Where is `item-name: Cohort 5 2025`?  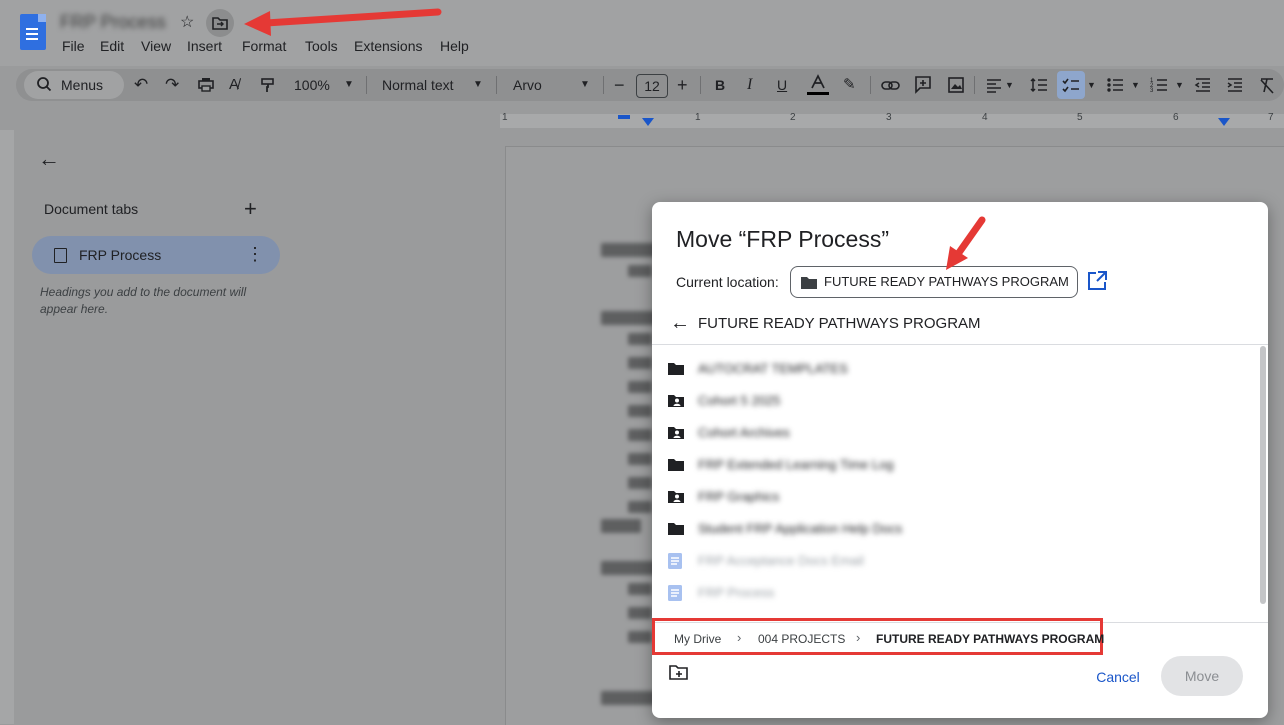
item-name: Cohort 5 2025 is located at coordinates (739, 400).